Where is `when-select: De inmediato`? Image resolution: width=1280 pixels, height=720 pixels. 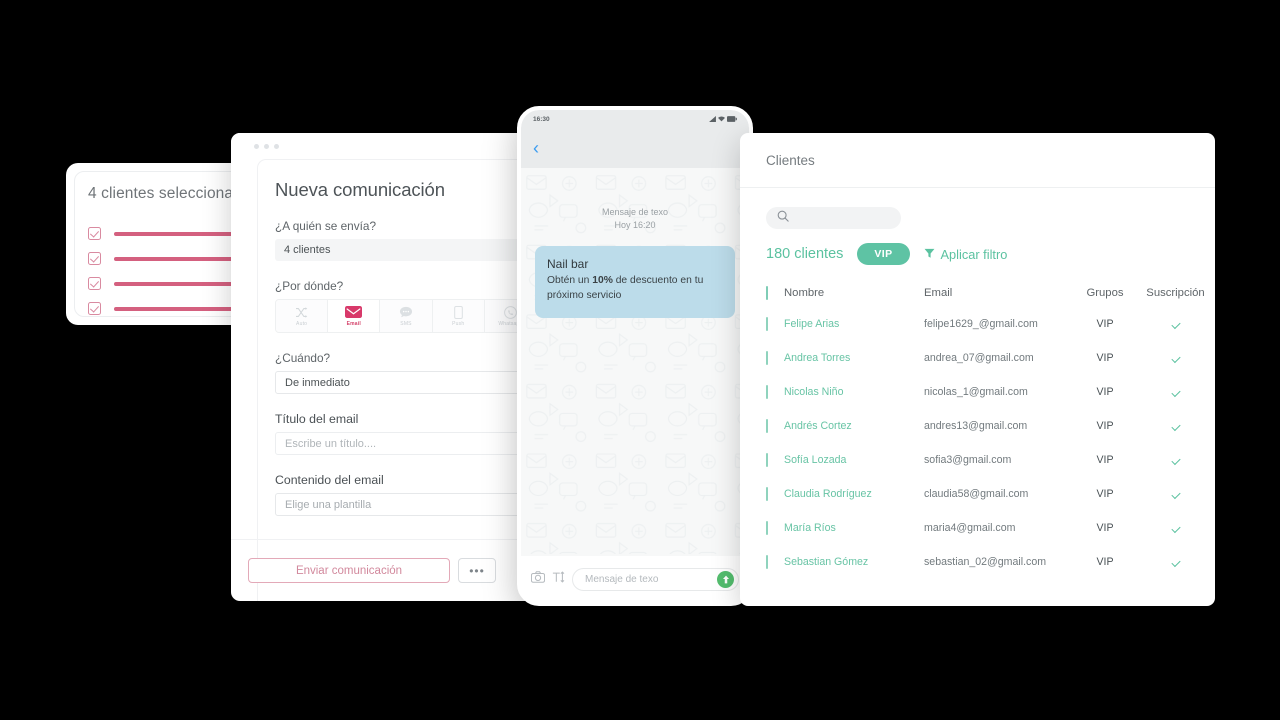
when-select: De inmediato is located at coordinates (406, 382).